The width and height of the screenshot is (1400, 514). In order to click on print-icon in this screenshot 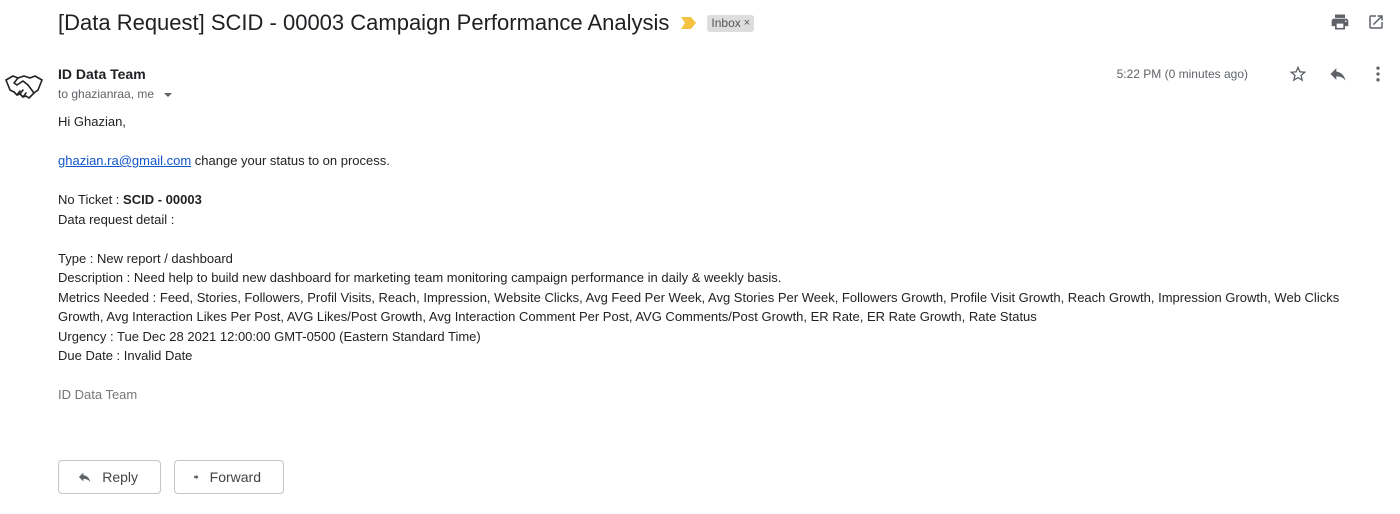, I will do `click(1340, 22)`.